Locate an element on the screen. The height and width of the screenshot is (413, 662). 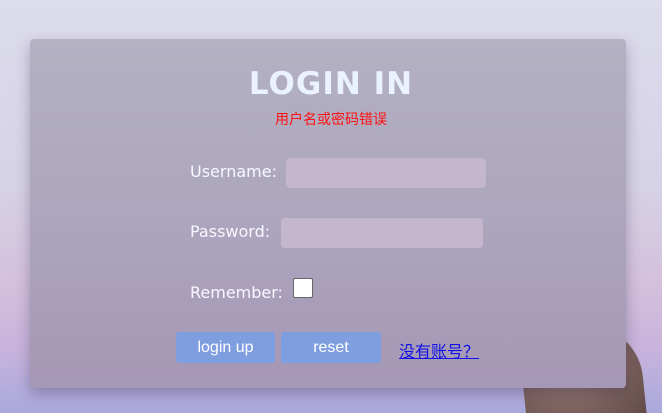
page-title: LOGIN IN is located at coordinates (331, 84).